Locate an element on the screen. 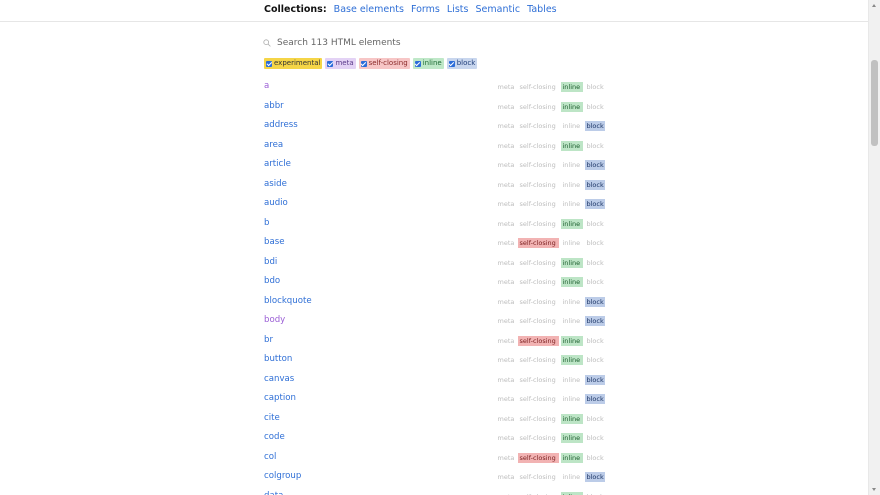 This screenshot has width=880, height=495. collection-link-forms: Forms is located at coordinates (425, 9).